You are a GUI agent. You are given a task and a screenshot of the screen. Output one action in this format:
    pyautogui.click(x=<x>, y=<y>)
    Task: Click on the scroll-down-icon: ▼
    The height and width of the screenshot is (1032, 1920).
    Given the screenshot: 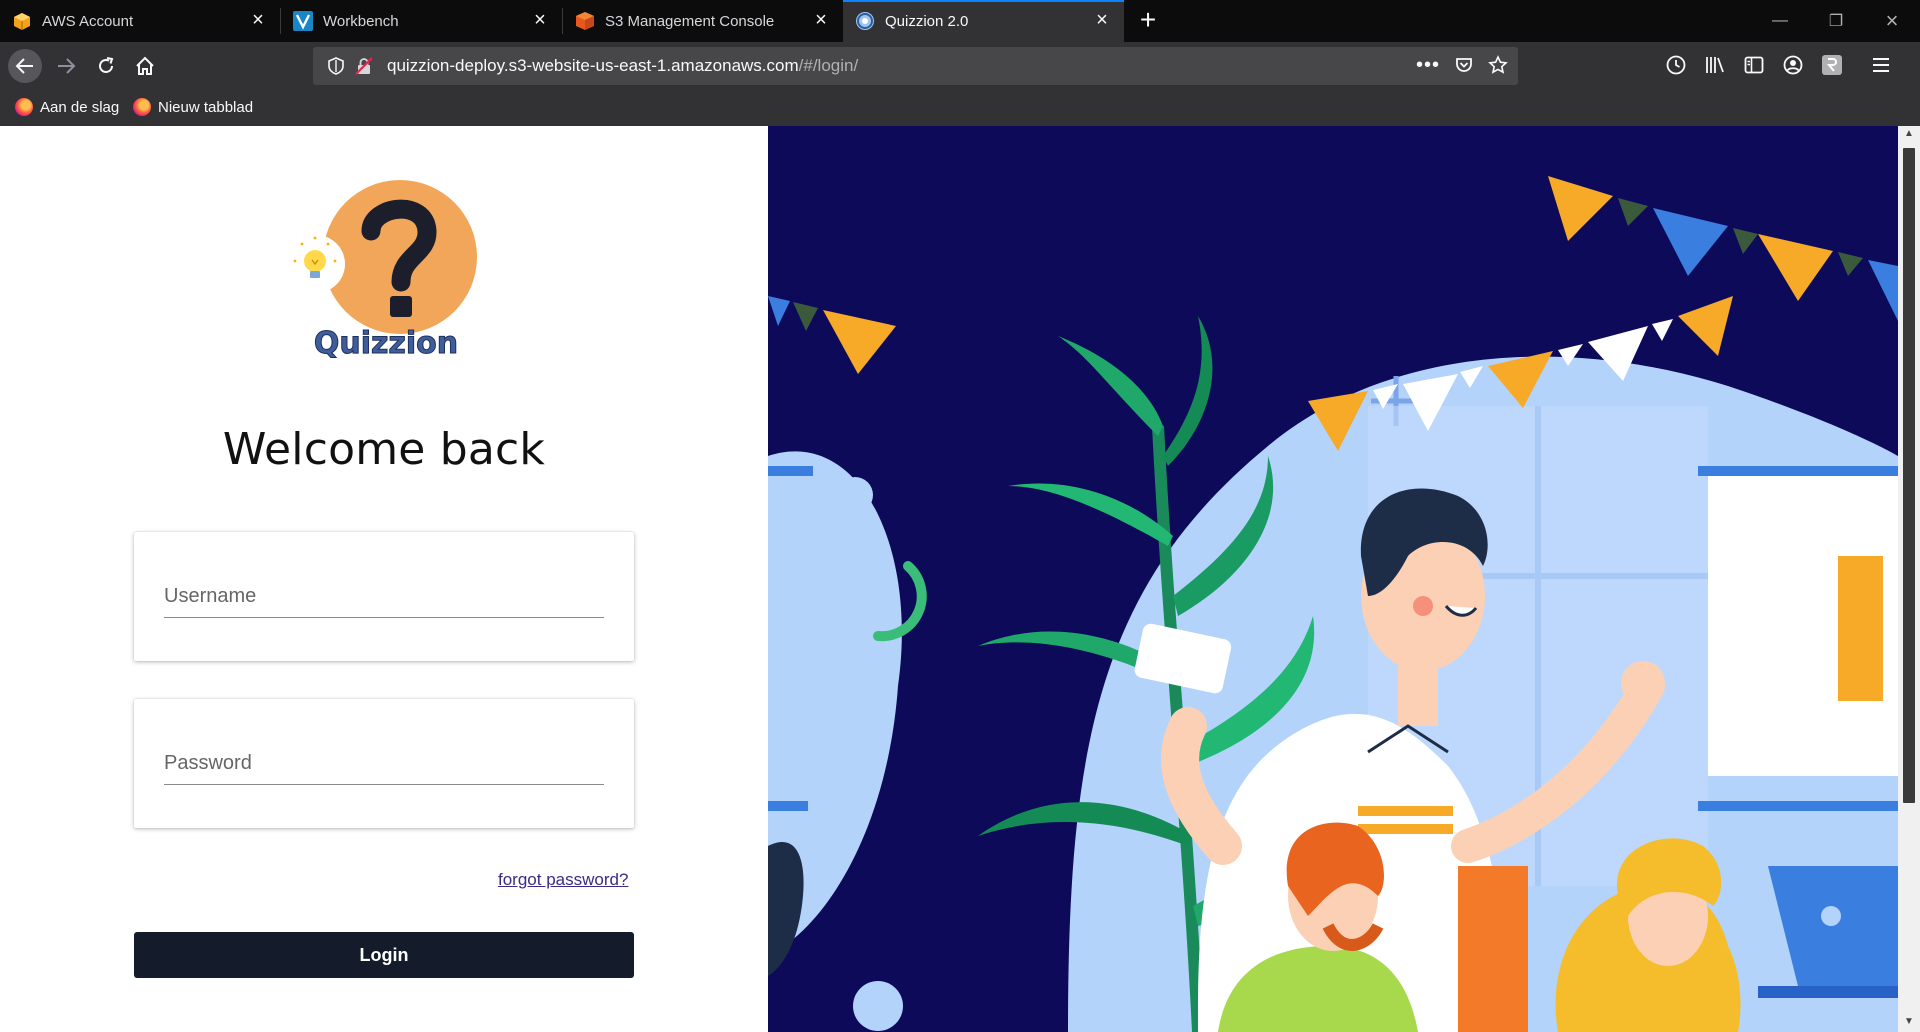 What is the action you would take?
    pyautogui.click(x=1909, y=1022)
    